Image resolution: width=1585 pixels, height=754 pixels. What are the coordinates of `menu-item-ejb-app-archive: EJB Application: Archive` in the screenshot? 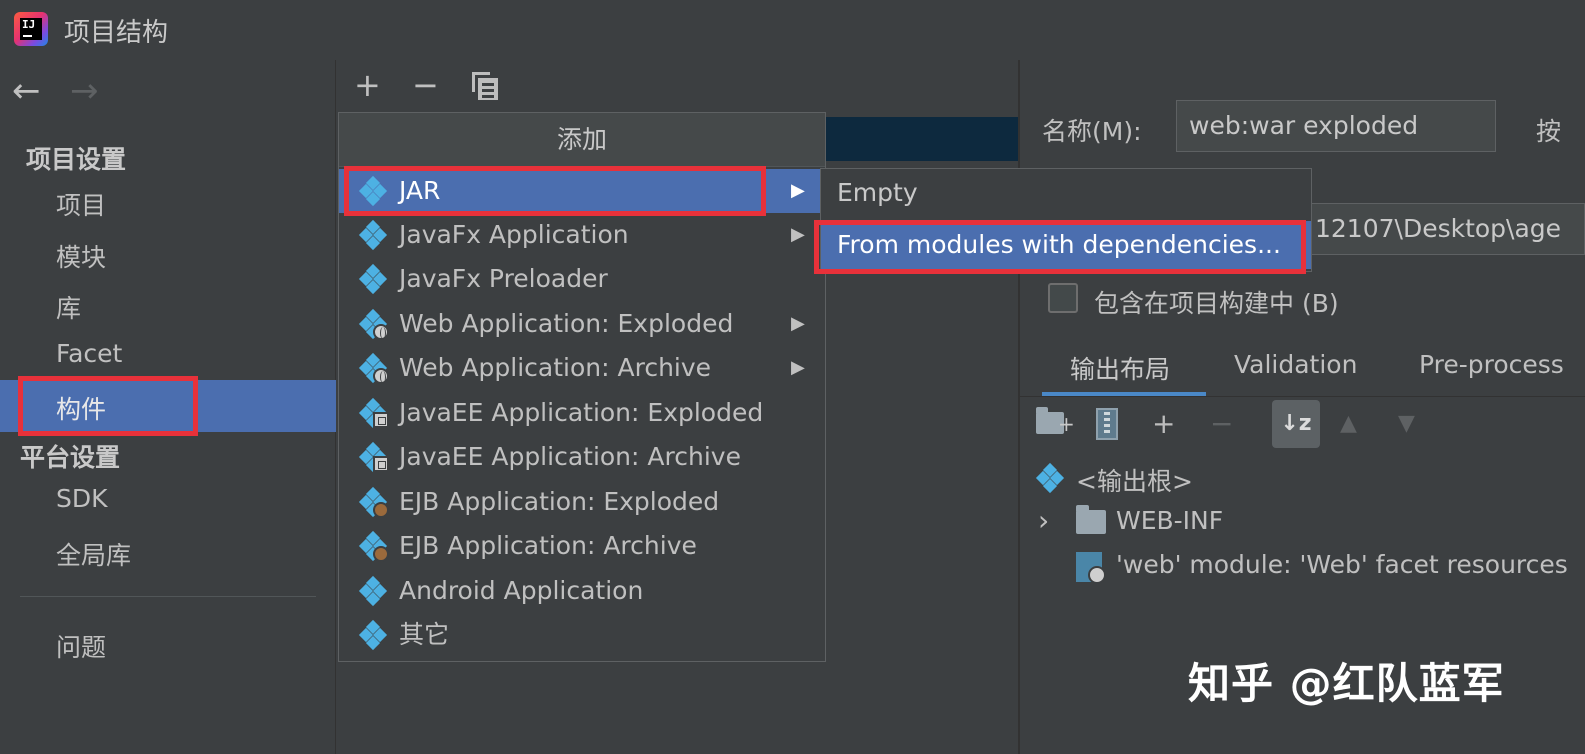 It's located at (582, 546).